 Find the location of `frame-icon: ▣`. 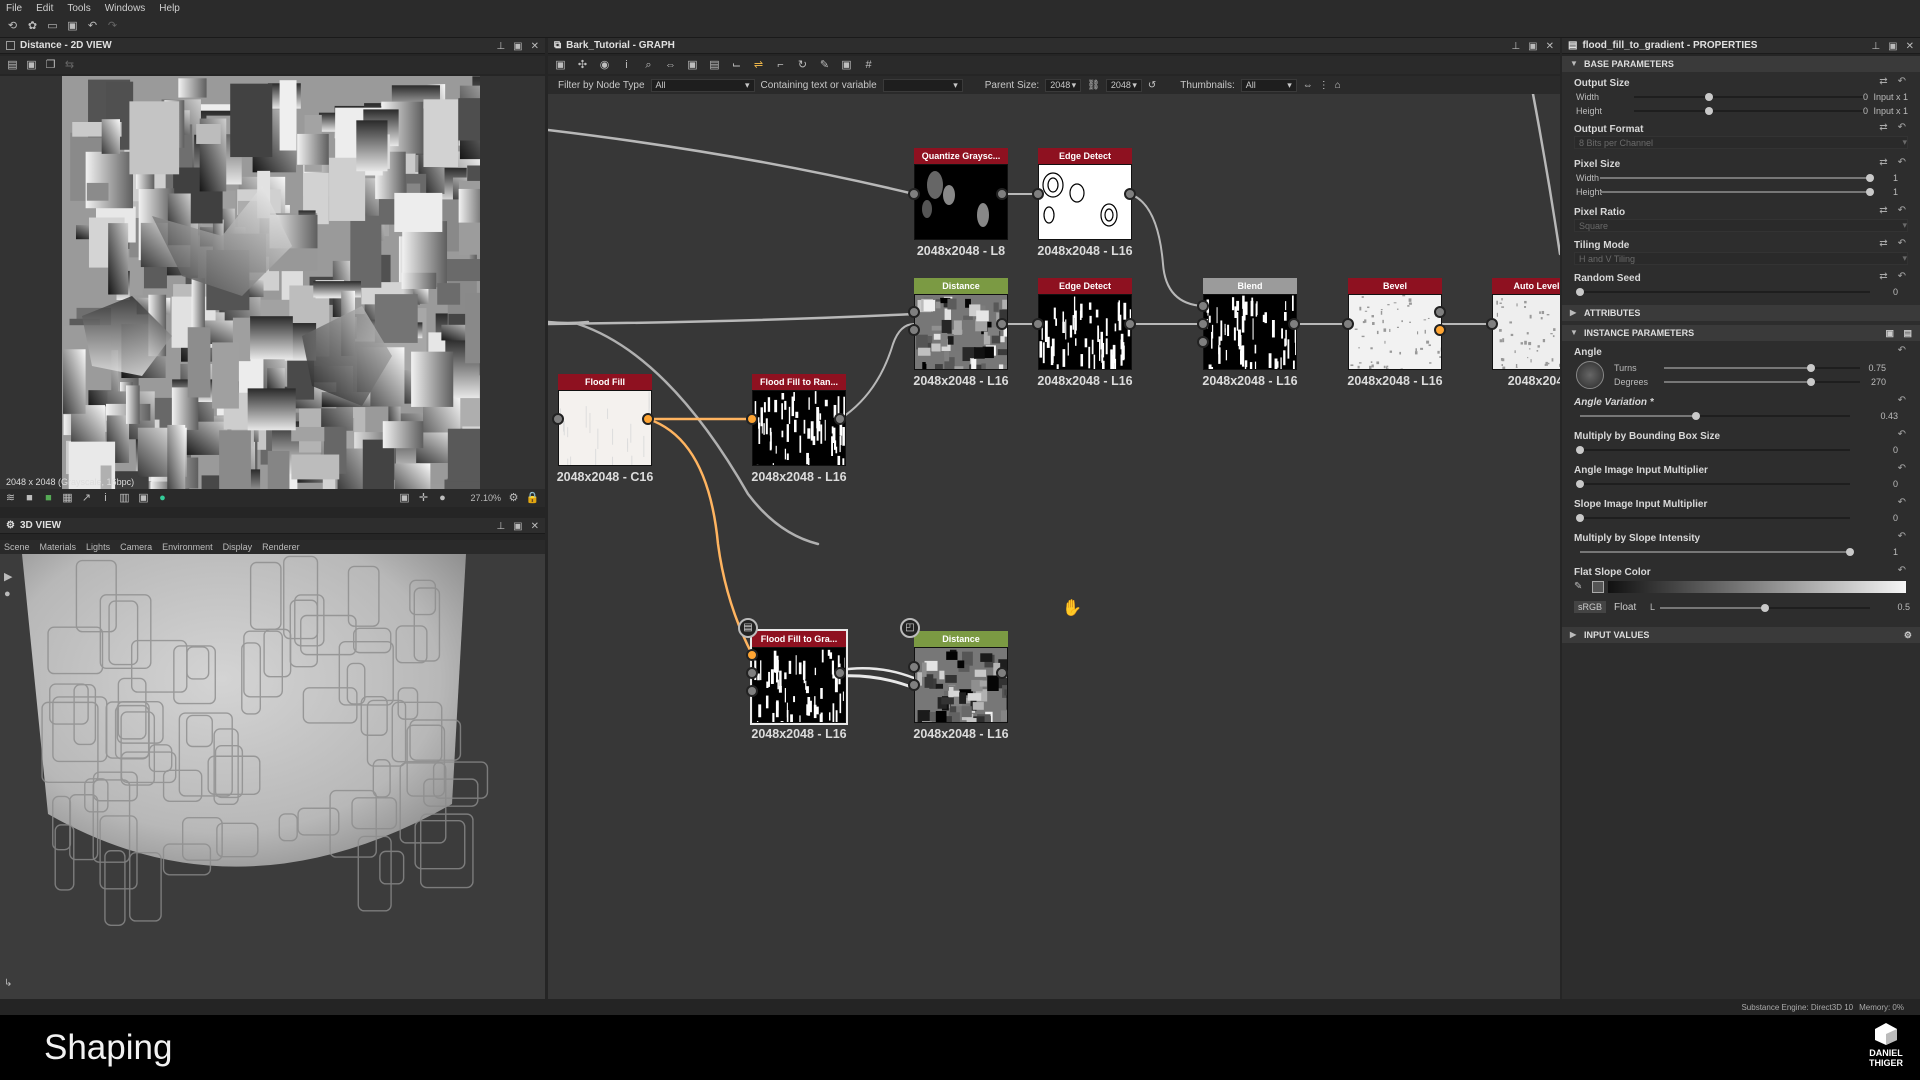

frame-icon: ▣ is located at coordinates (692, 65).